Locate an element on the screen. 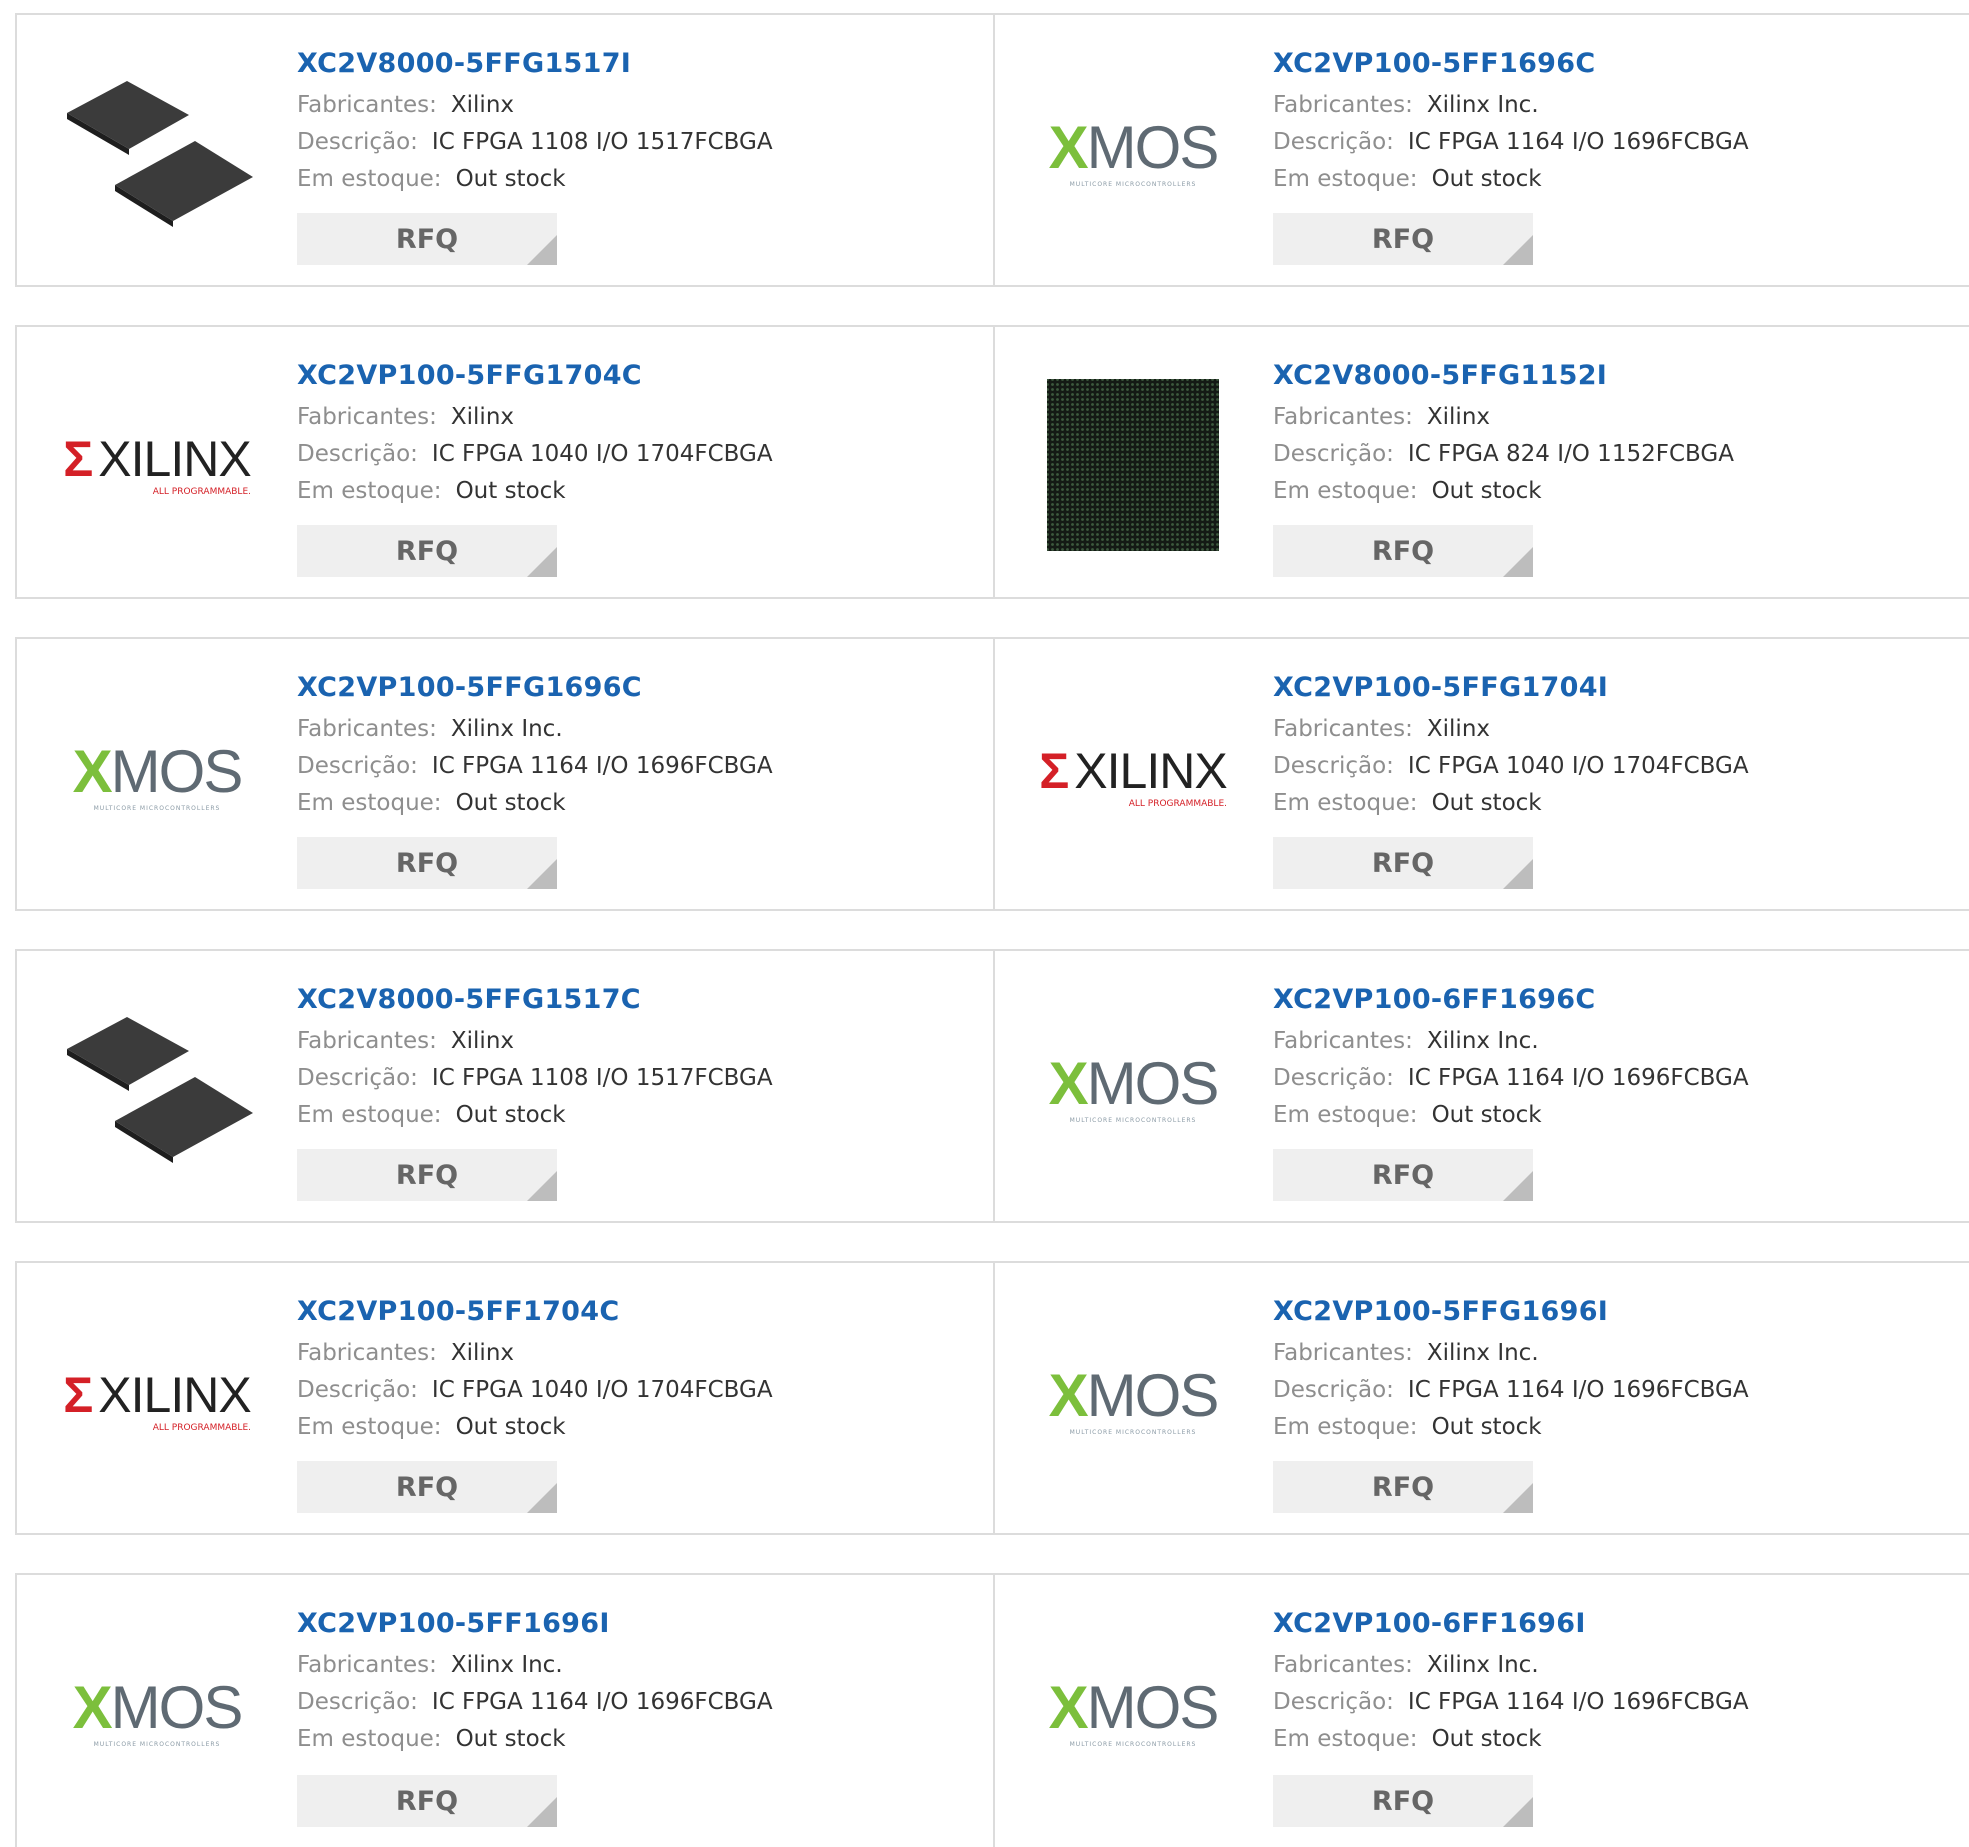  description-value: IC FPGA 824 I/O 1152FCBGA is located at coordinates (1570, 454).